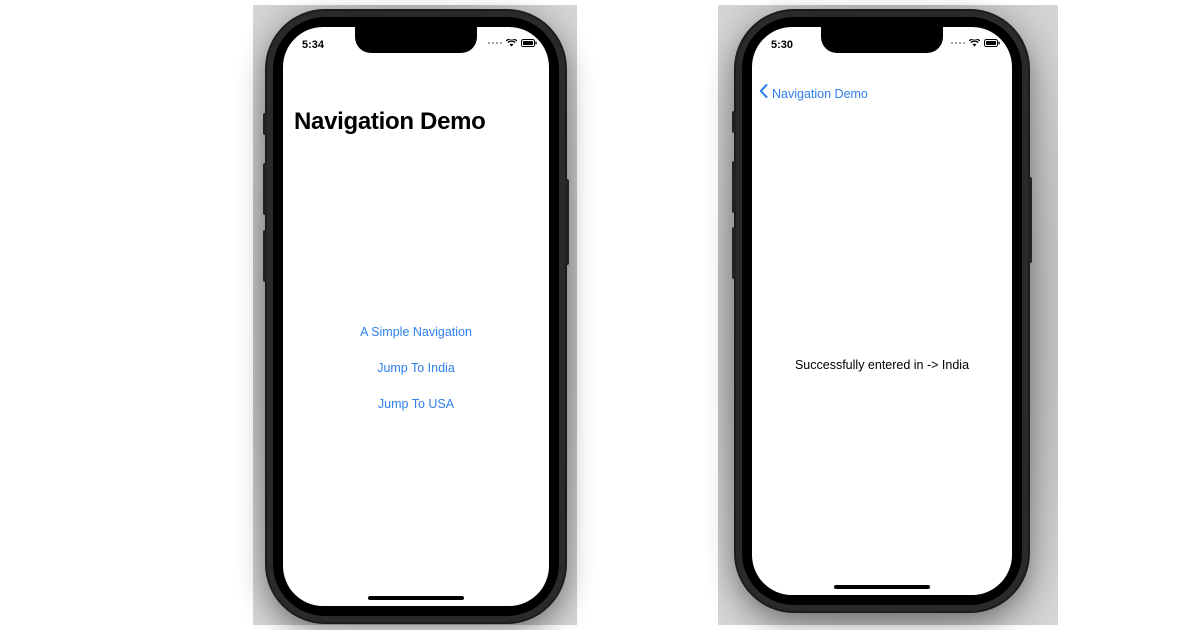  What do you see at coordinates (390, 121) in the screenshot?
I see `page-title: Navigation Demo` at bounding box center [390, 121].